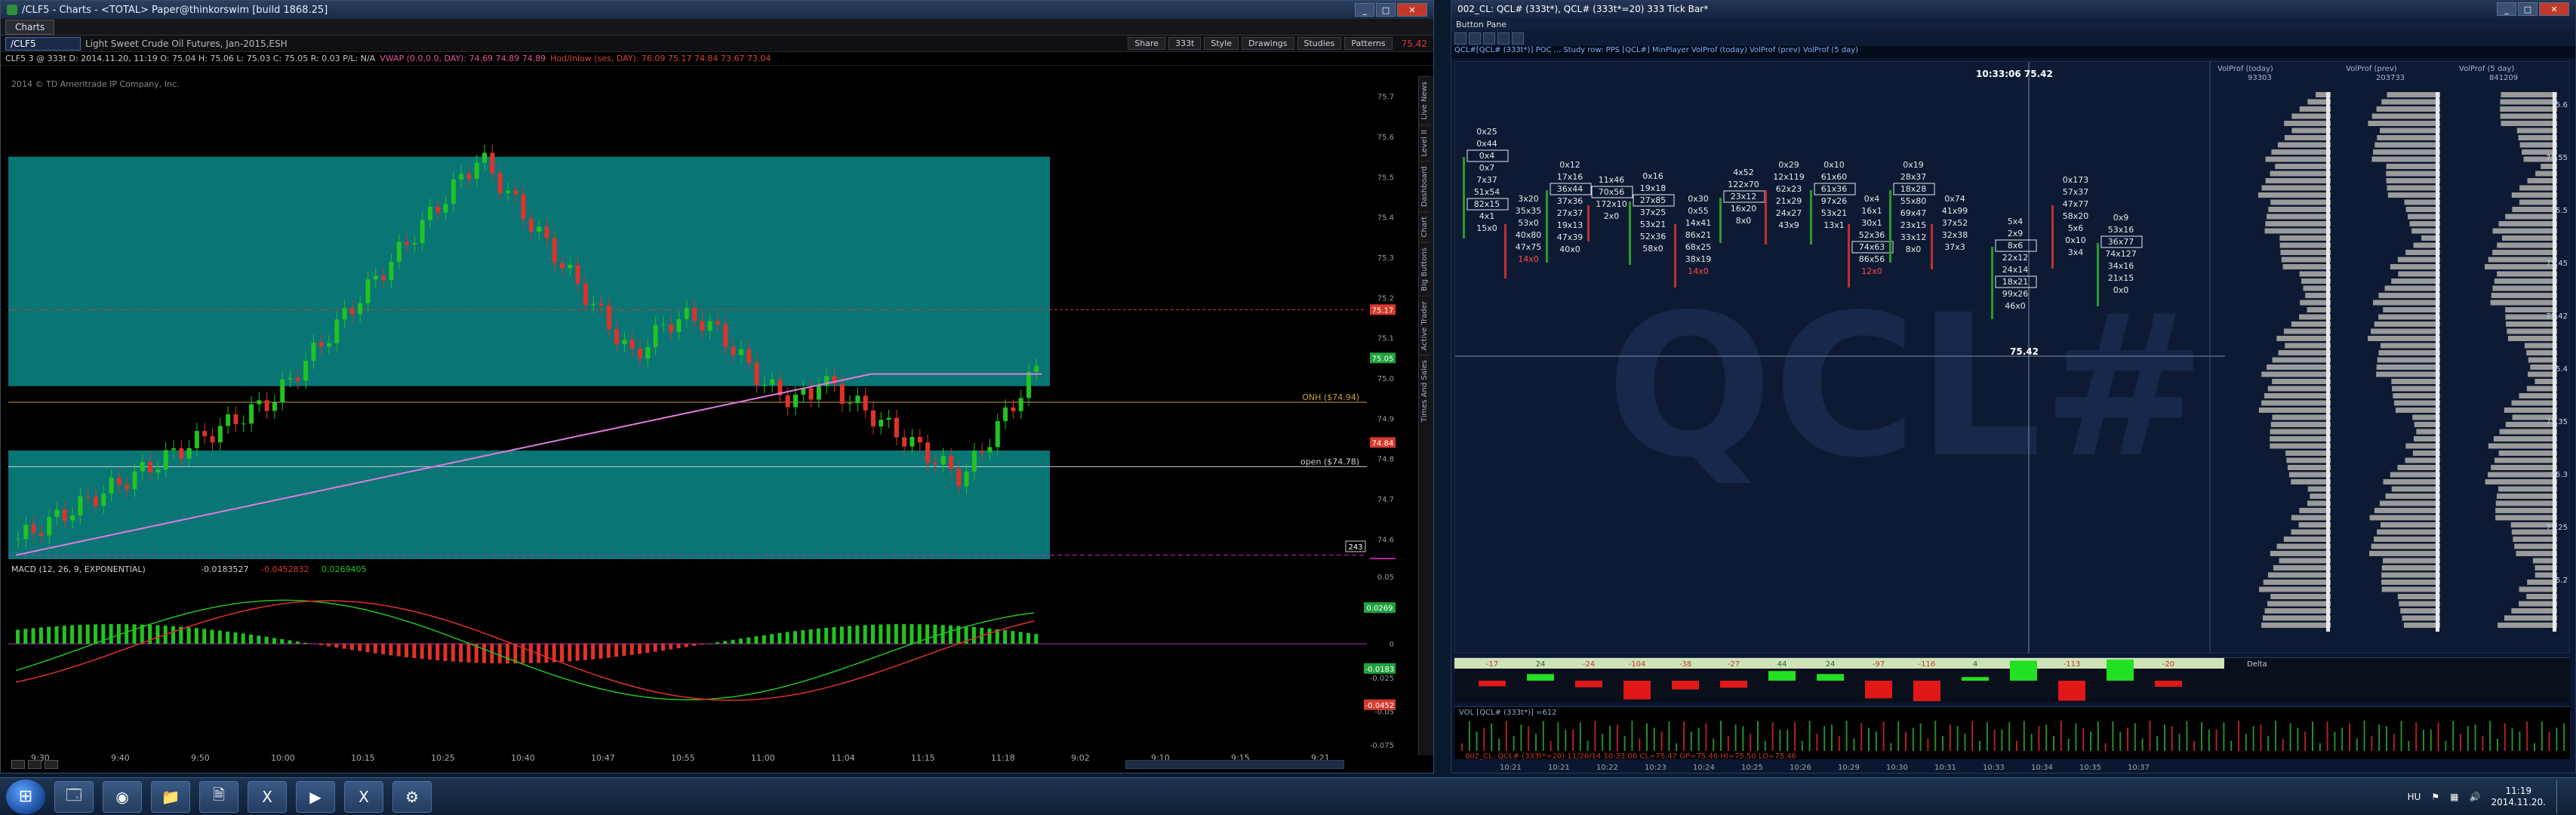 The image size is (2576, 815). What do you see at coordinates (1424, 142) in the screenshot?
I see `side-tab-level-ii: Level II` at bounding box center [1424, 142].